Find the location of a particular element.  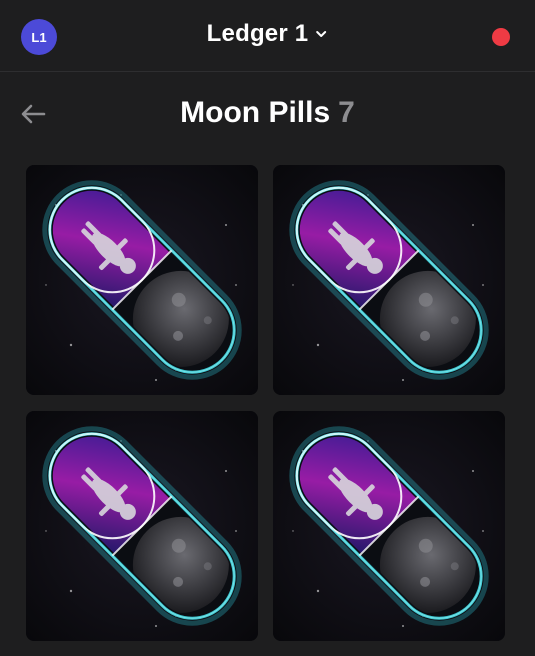

collection-header: Moon Pills 7 is located at coordinates (267, 115).